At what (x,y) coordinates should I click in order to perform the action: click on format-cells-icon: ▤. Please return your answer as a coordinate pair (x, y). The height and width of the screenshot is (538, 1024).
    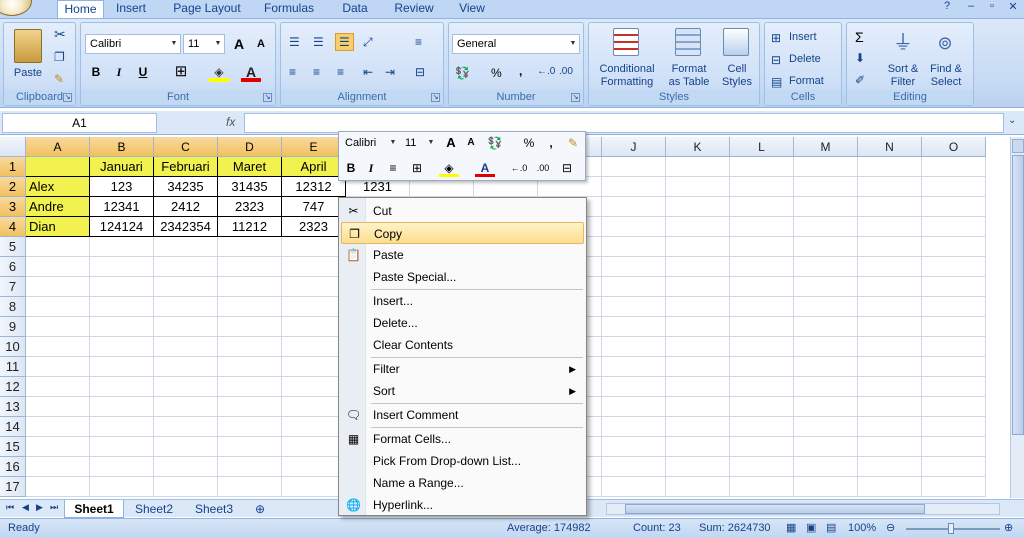
    Looking at the image, I should click on (776, 82).